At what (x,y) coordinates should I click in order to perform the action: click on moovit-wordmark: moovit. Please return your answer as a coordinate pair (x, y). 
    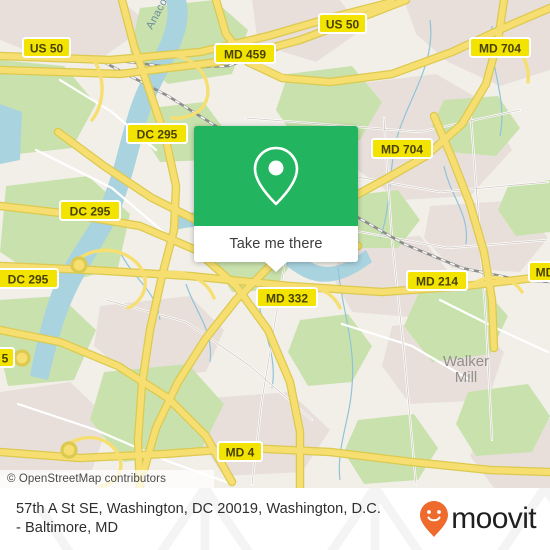
    Looking at the image, I should click on (493, 518).